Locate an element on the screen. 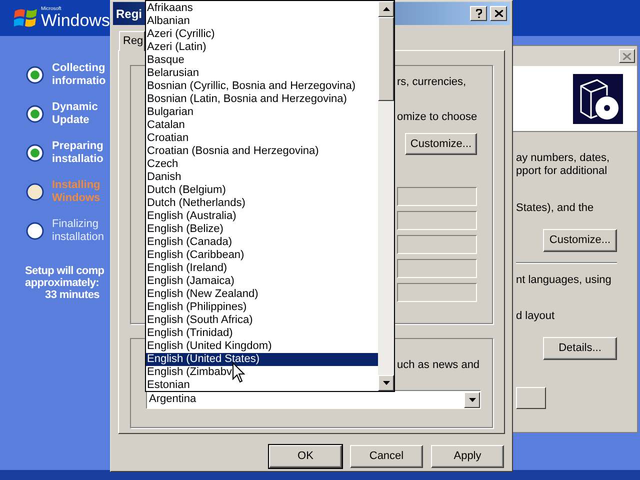 This screenshot has height=480, width=640. list-item: Czech is located at coordinates (262, 164).